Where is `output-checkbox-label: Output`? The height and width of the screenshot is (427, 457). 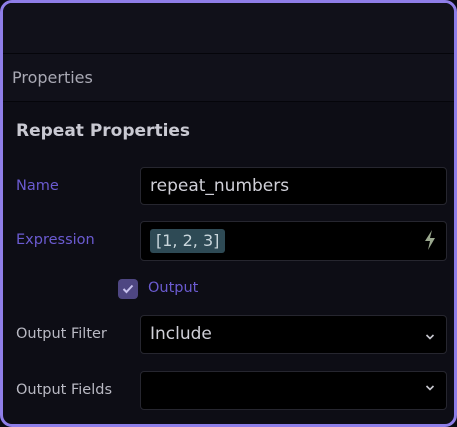
output-checkbox-label: Output is located at coordinates (173, 288).